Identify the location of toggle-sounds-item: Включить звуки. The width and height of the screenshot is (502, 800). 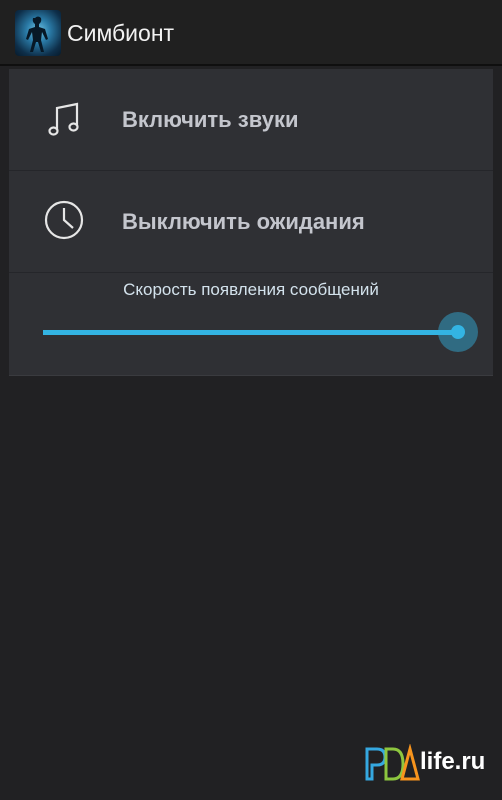
(251, 119).